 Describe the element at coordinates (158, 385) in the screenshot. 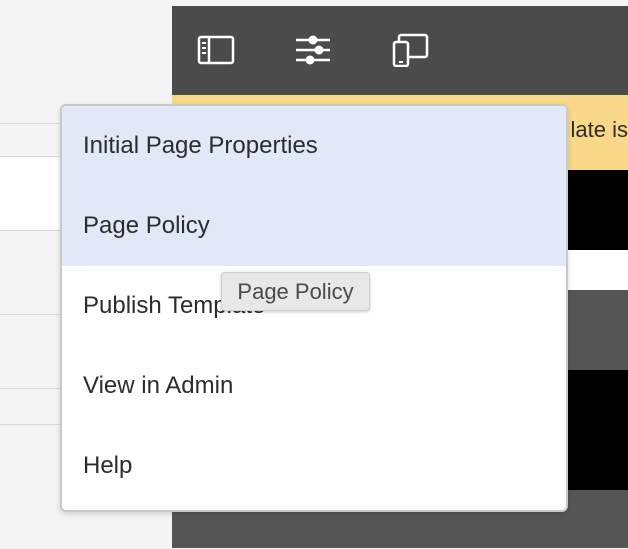

I see `menu-item-label: View in Admin` at that location.